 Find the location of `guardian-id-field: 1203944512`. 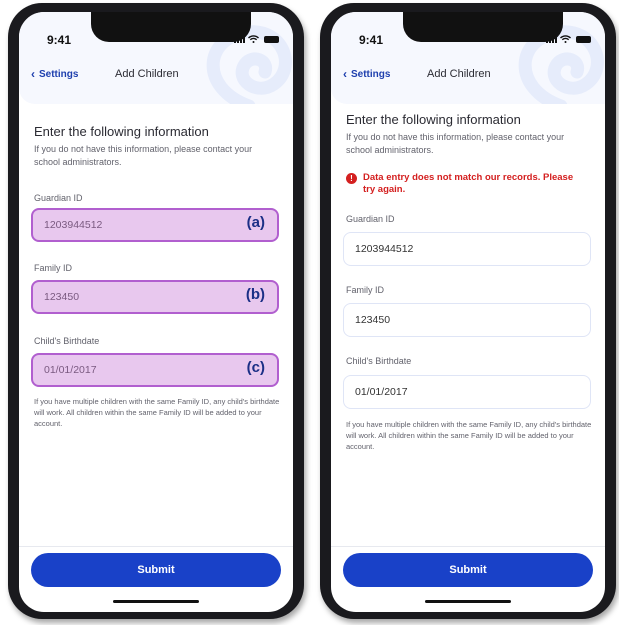

guardian-id-field: 1203944512 is located at coordinates (467, 249).